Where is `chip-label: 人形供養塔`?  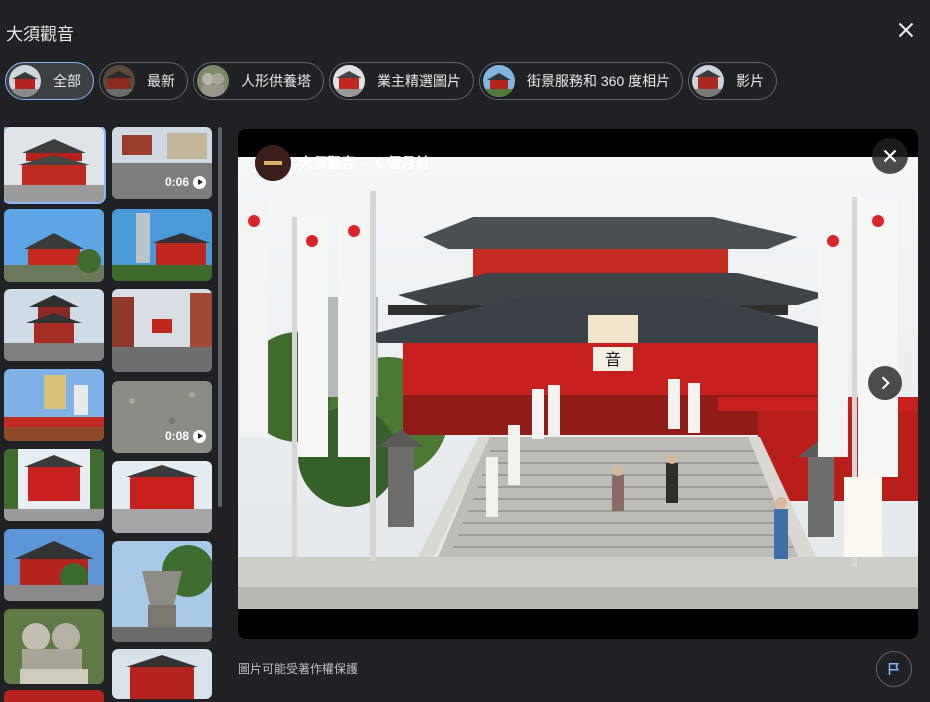 chip-label: 人形供養塔 is located at coordinates (276, 81).